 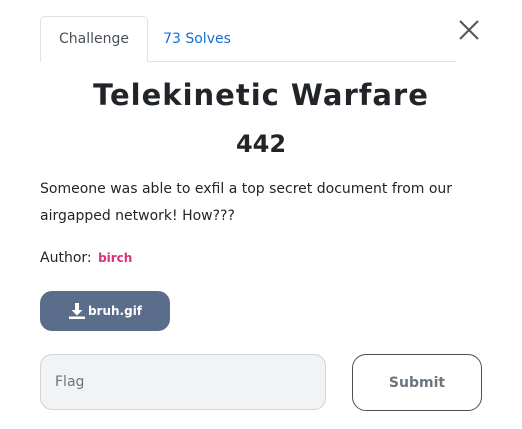 I want to click on download-icon, so click(x=76, y=311).